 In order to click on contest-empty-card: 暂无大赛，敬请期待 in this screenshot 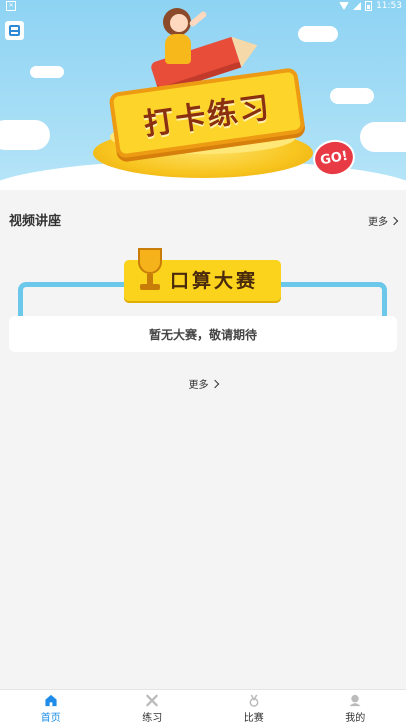, I will do `click(203, 334)`.